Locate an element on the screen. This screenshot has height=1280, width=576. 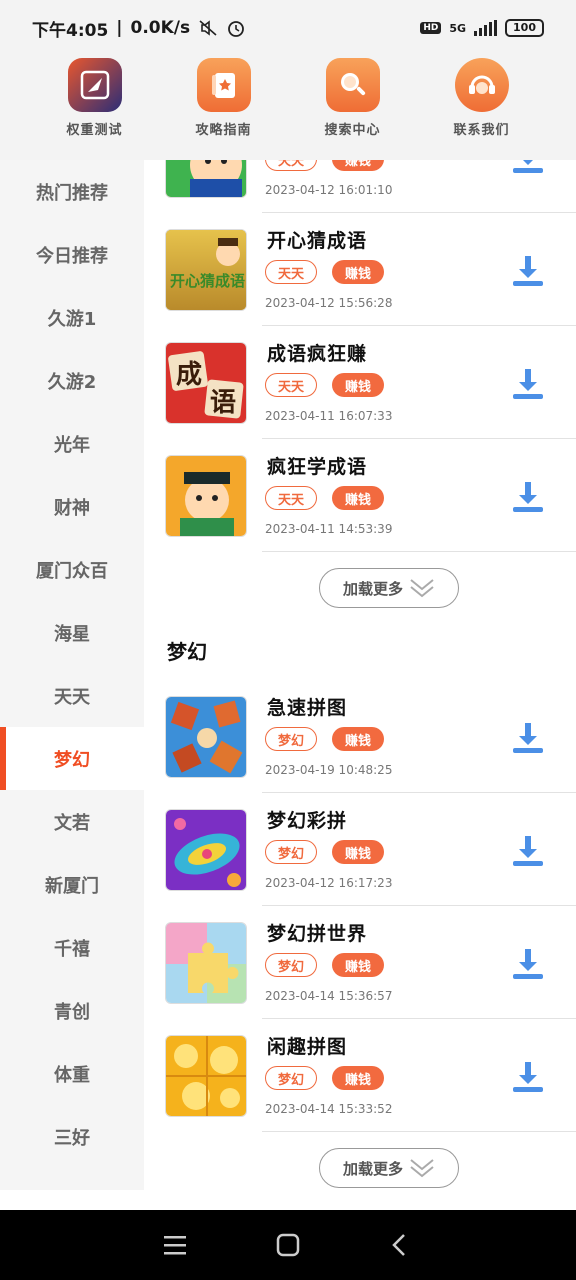
nav-contact: 联系我们 is located at coordinates (482, 108).